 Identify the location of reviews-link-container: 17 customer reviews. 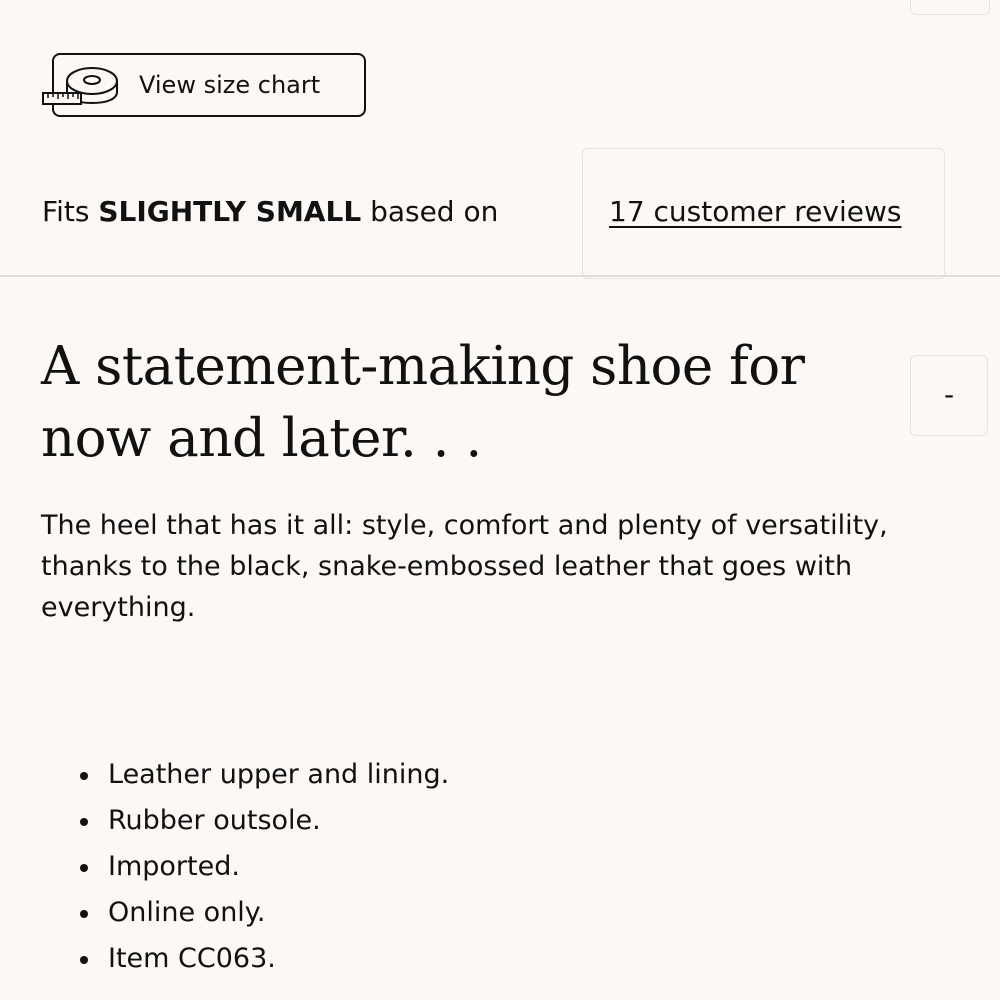
(763, 213).